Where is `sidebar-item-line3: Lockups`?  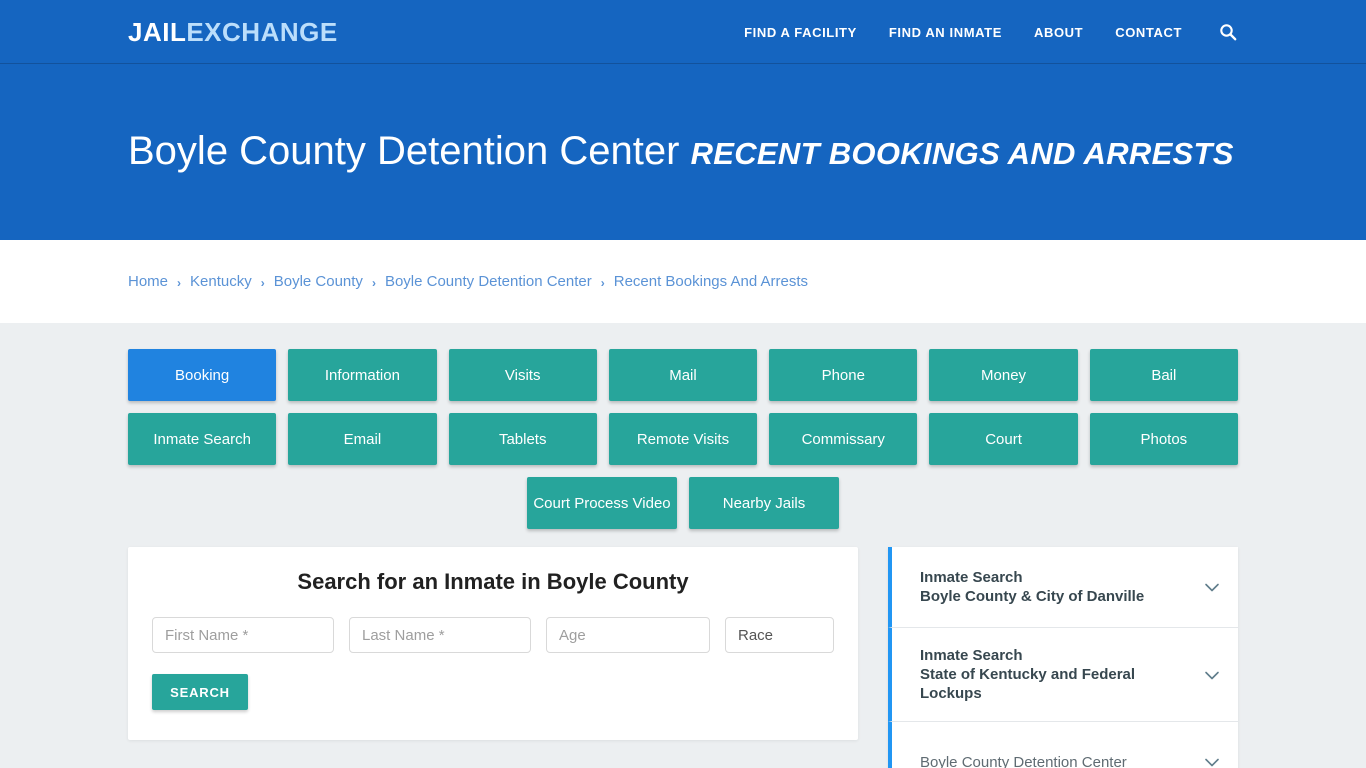
sidebar-item-line3: Lockups is located at coordinates (951, 693).